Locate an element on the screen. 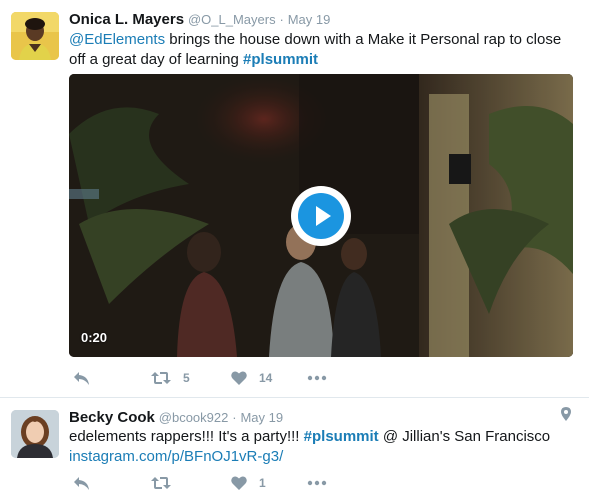  play-button is located at coordinates (321, 216).